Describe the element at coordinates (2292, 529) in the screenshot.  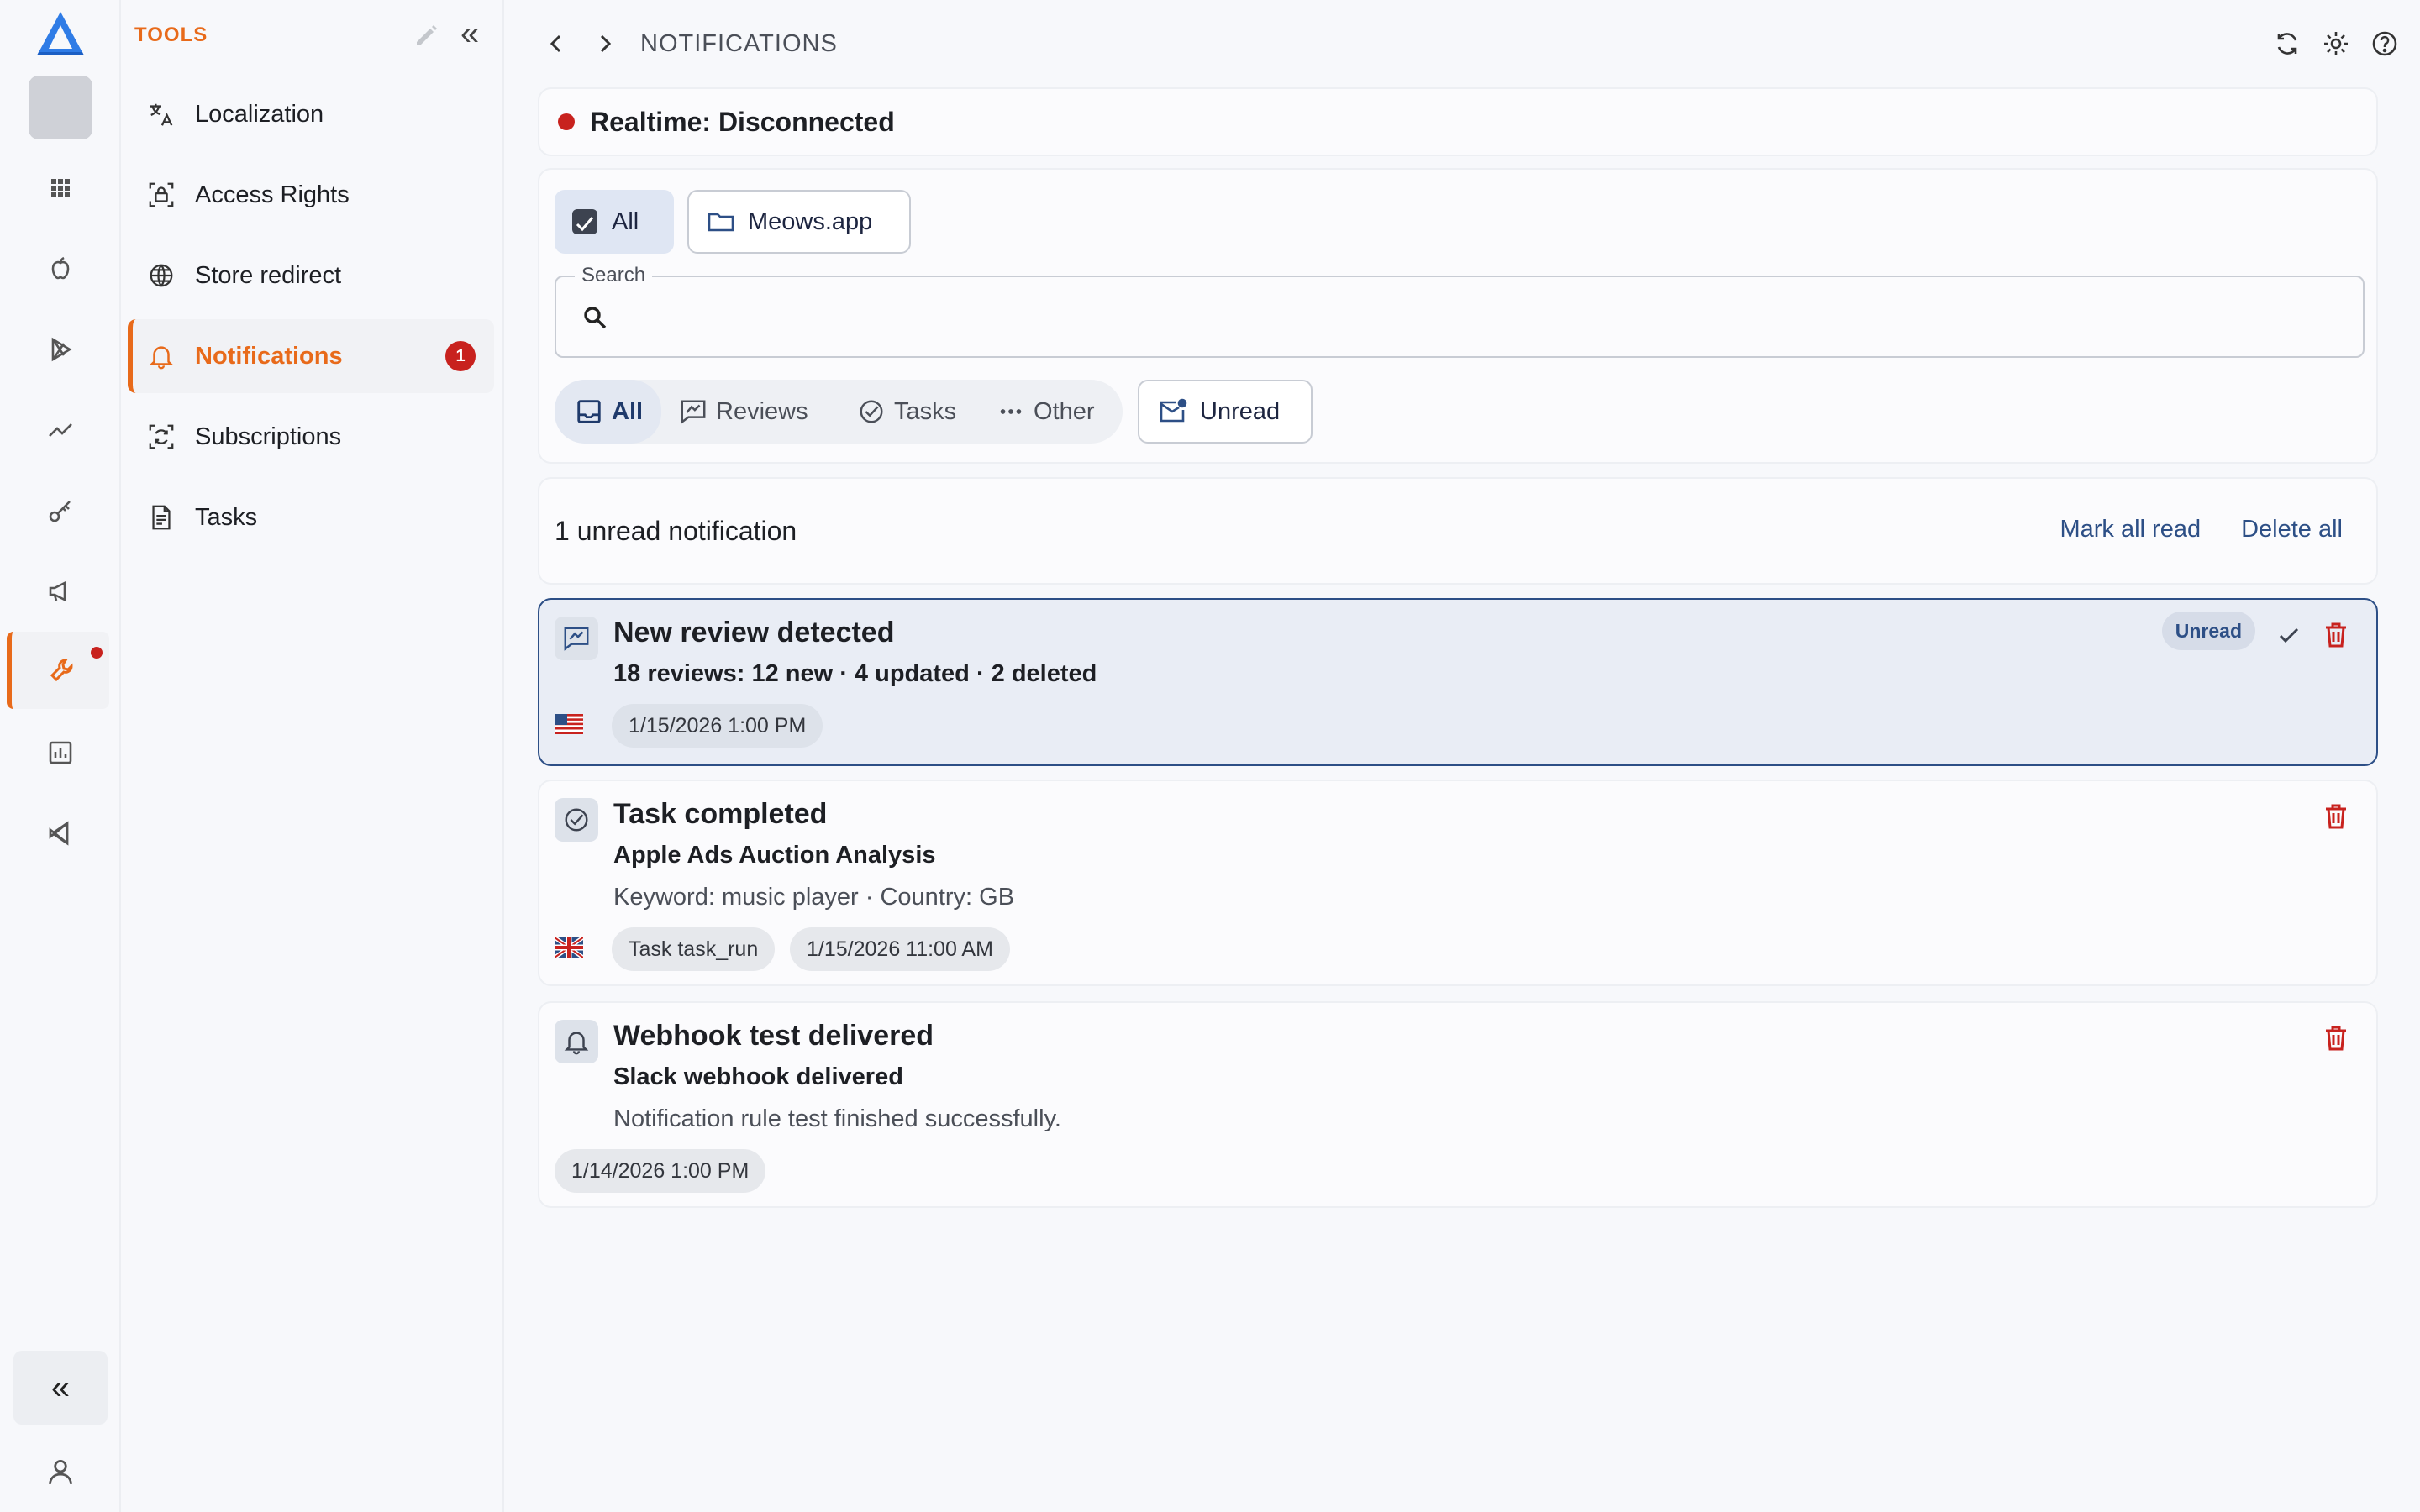
I see `delete-all-button: Delete all` at that location.